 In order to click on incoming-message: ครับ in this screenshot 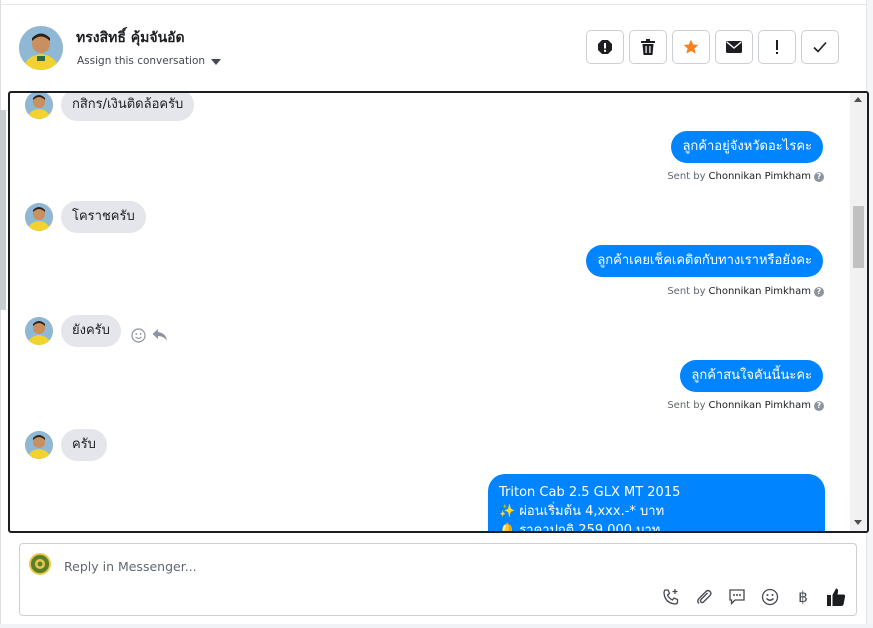, I will do `click(66, 445)`.